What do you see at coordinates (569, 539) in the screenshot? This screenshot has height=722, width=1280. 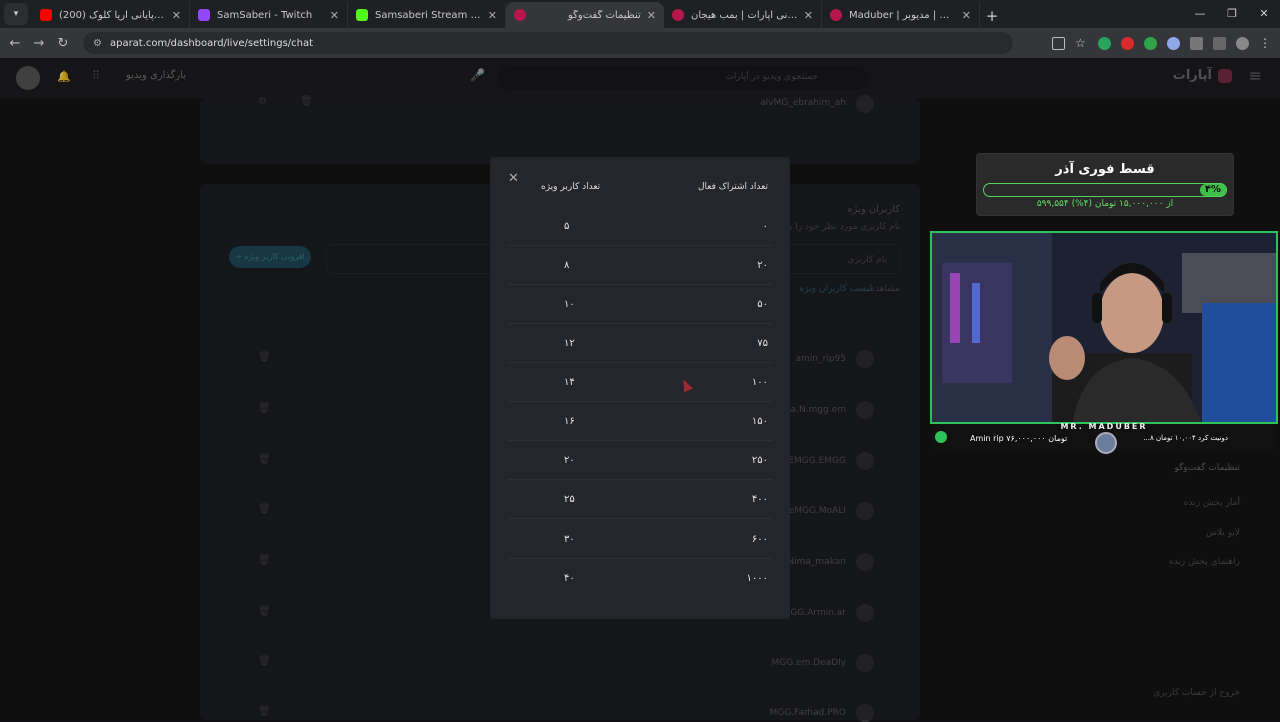 I see `special-users-value: ۳۰` at bounding box center [569, 539].